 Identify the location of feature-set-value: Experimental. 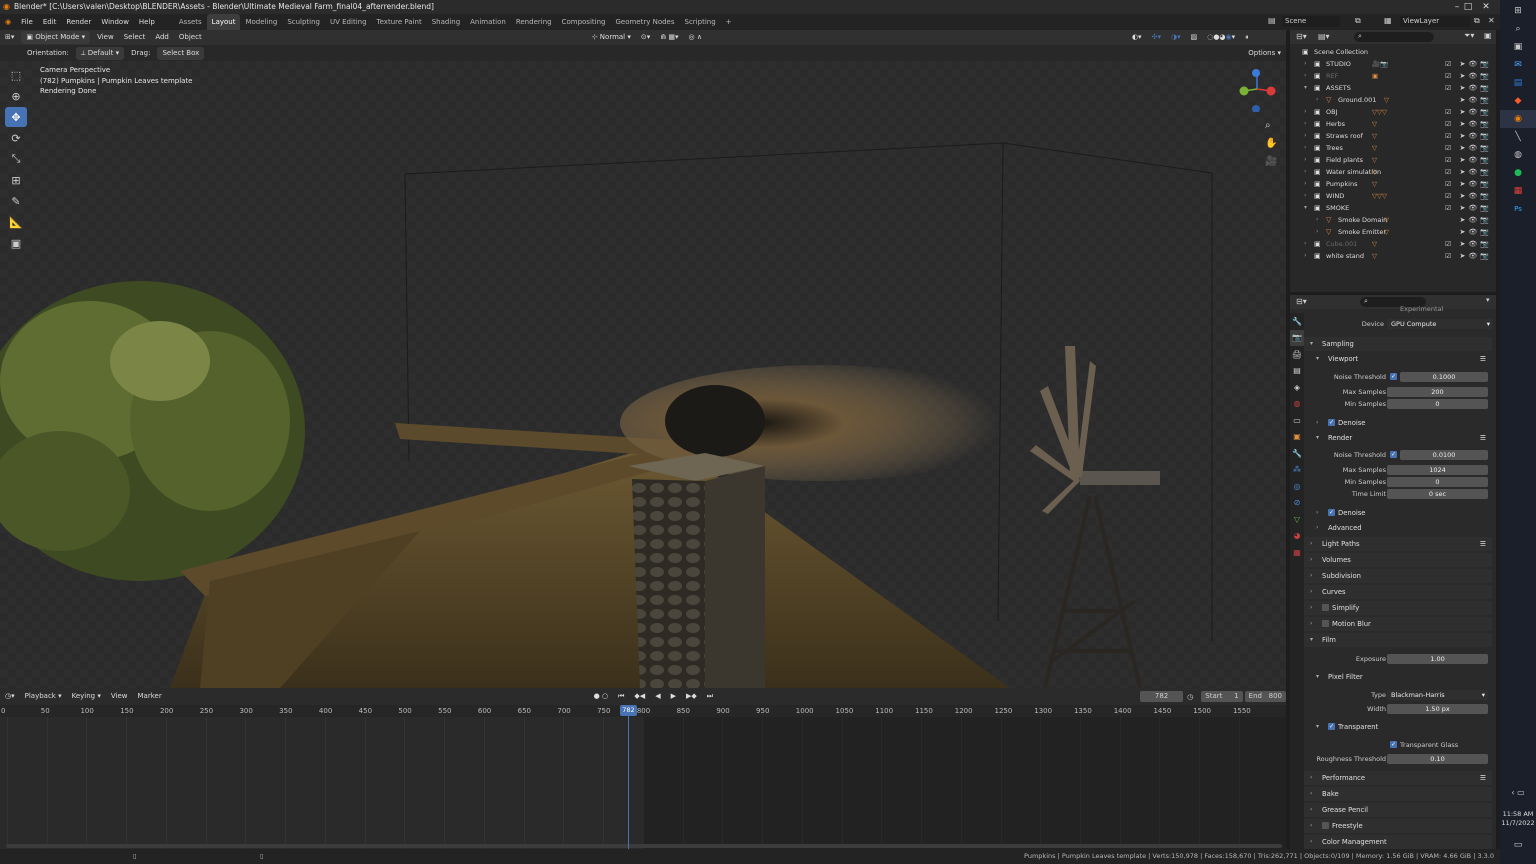
(1421, 309).